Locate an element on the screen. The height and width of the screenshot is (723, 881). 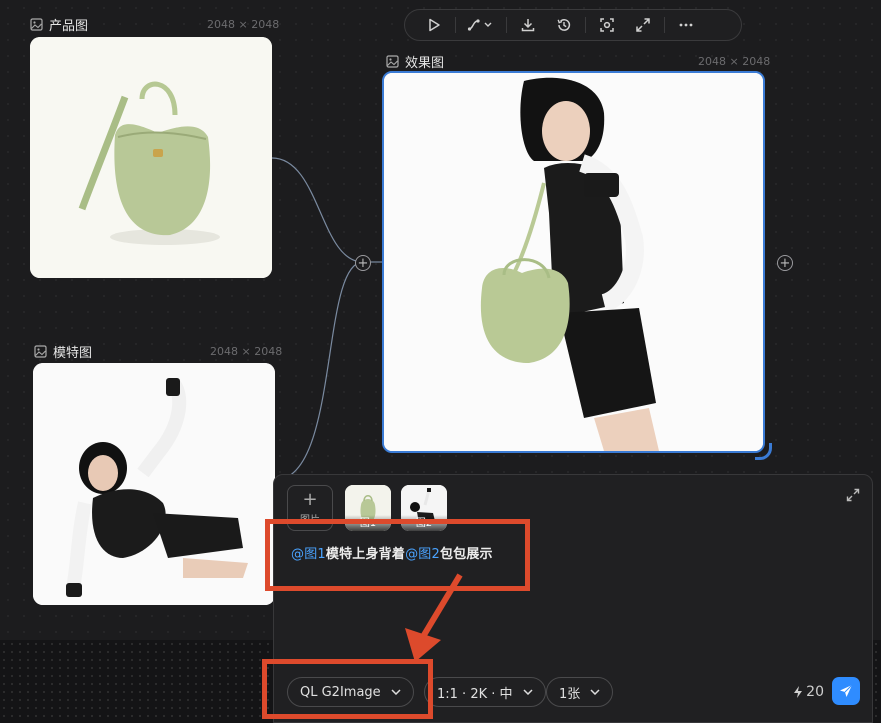
send-icon is located at coordinates (846, 690).